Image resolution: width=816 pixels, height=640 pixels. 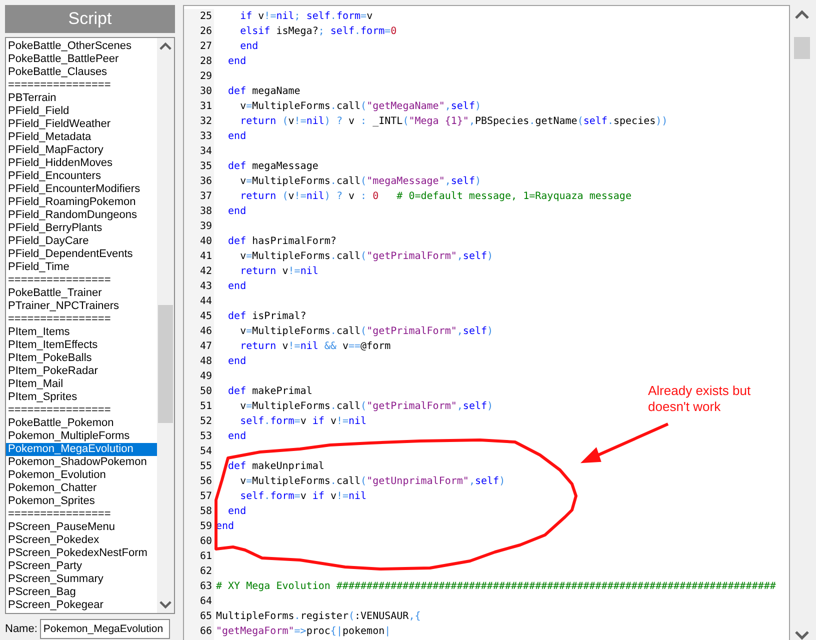 I want to click on script-list-item: Pokemon_Chatter, so click(x=81, y=488).